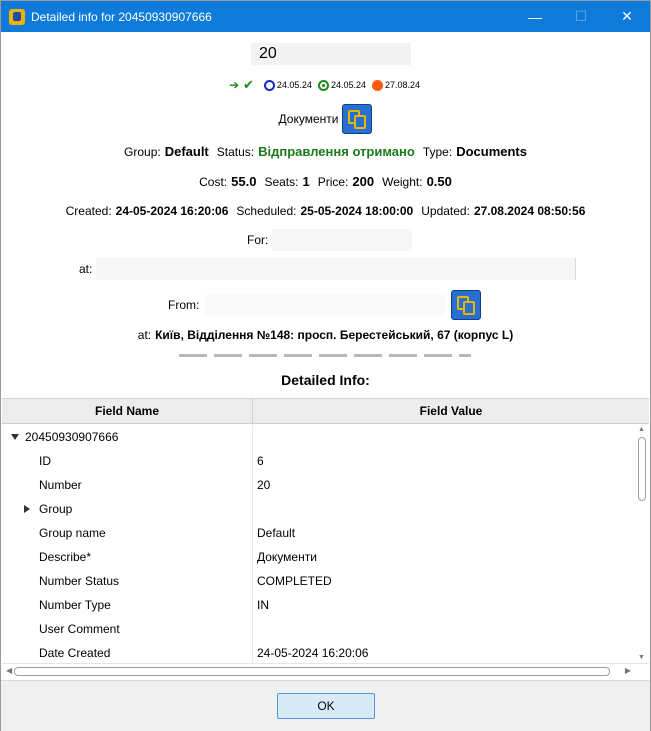  I want to click on table-header: Field Name Field Value, so click(325, 411).